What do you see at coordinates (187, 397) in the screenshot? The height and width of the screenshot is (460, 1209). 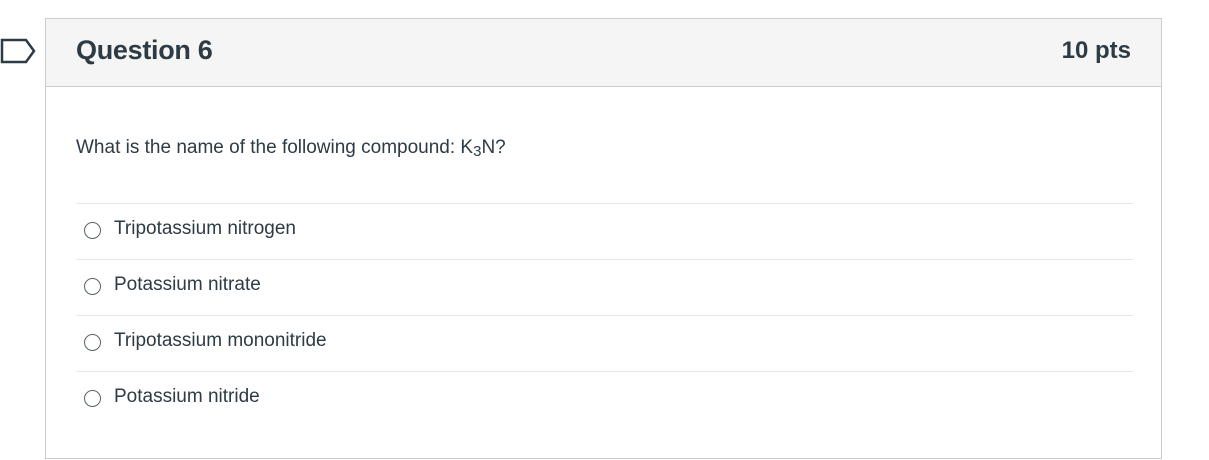 I see `answer-label: Potassium nitride` at bounding box center [187, 397].